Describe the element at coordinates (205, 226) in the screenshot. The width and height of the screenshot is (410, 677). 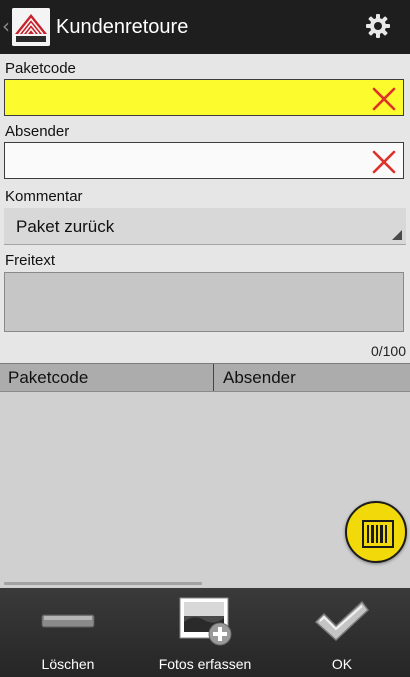
I see `kommentar-dropdown: Paket zurück` at that location.